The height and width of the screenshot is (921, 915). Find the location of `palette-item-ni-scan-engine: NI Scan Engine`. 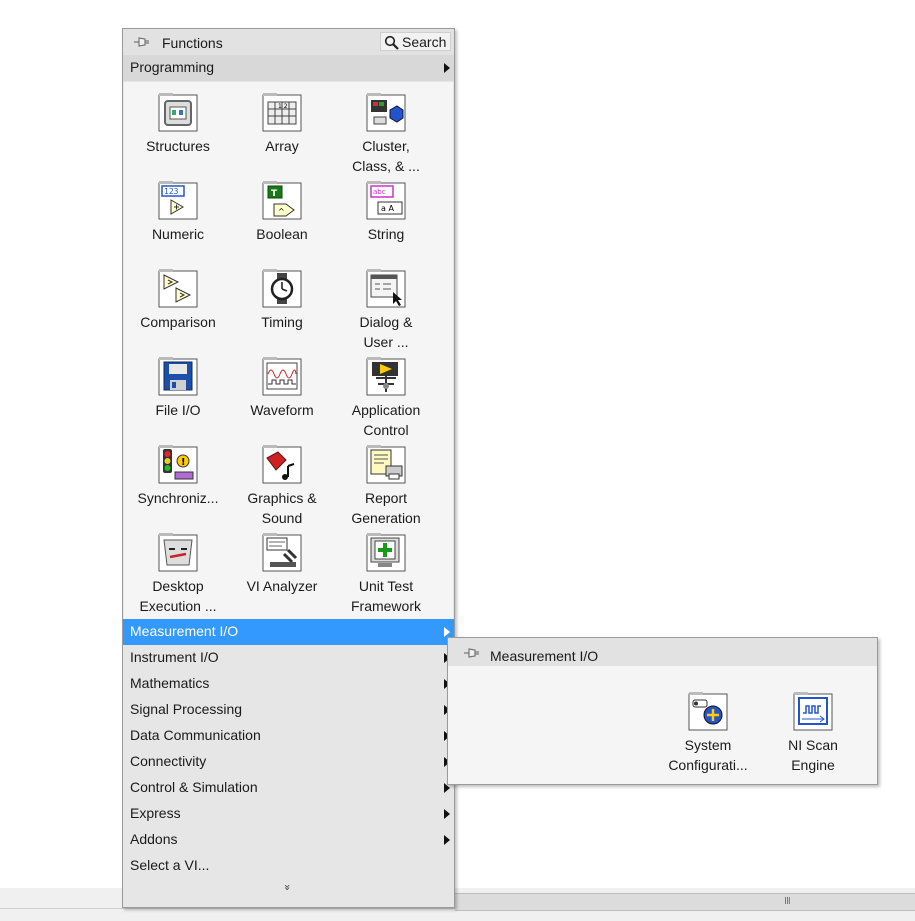

palette-item-ni-scan-engine: NI Scan Engine is located at coordinates (813, 727).